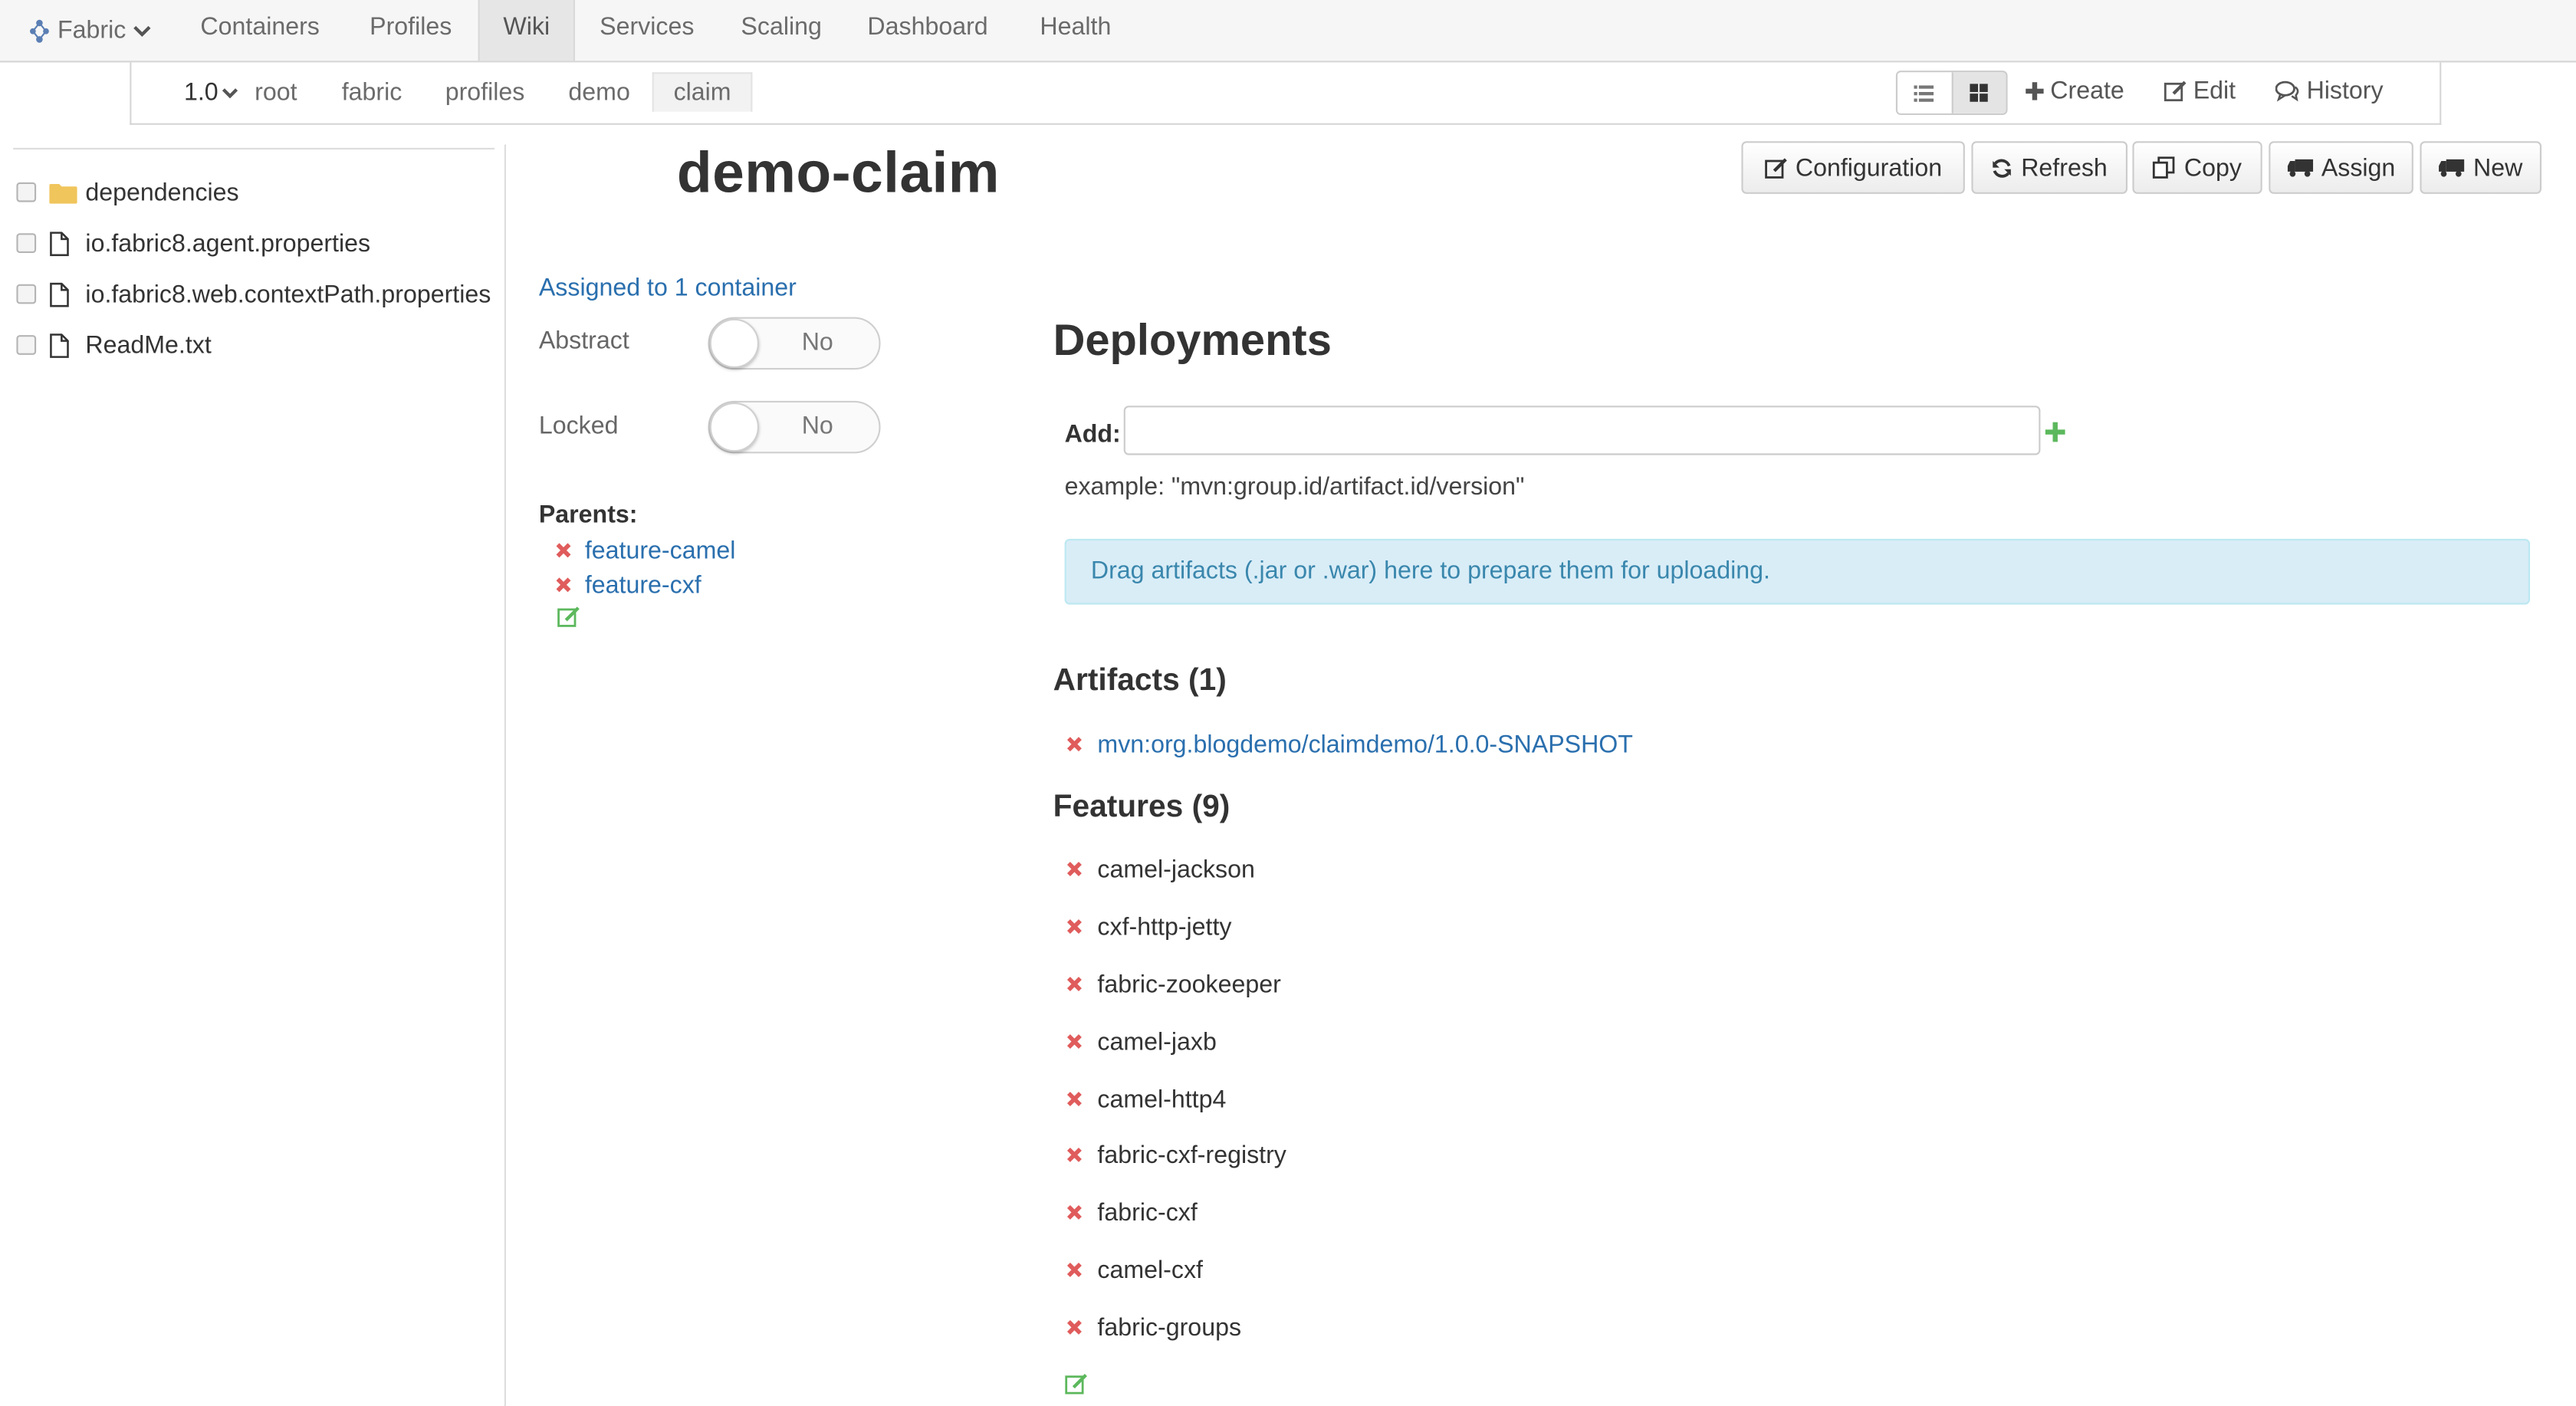 This screenshot has height=1406, width=2576. Describe the element at coordinates (660, 550) in the screenshot. I see `parent-link: feature-camel` at that location.